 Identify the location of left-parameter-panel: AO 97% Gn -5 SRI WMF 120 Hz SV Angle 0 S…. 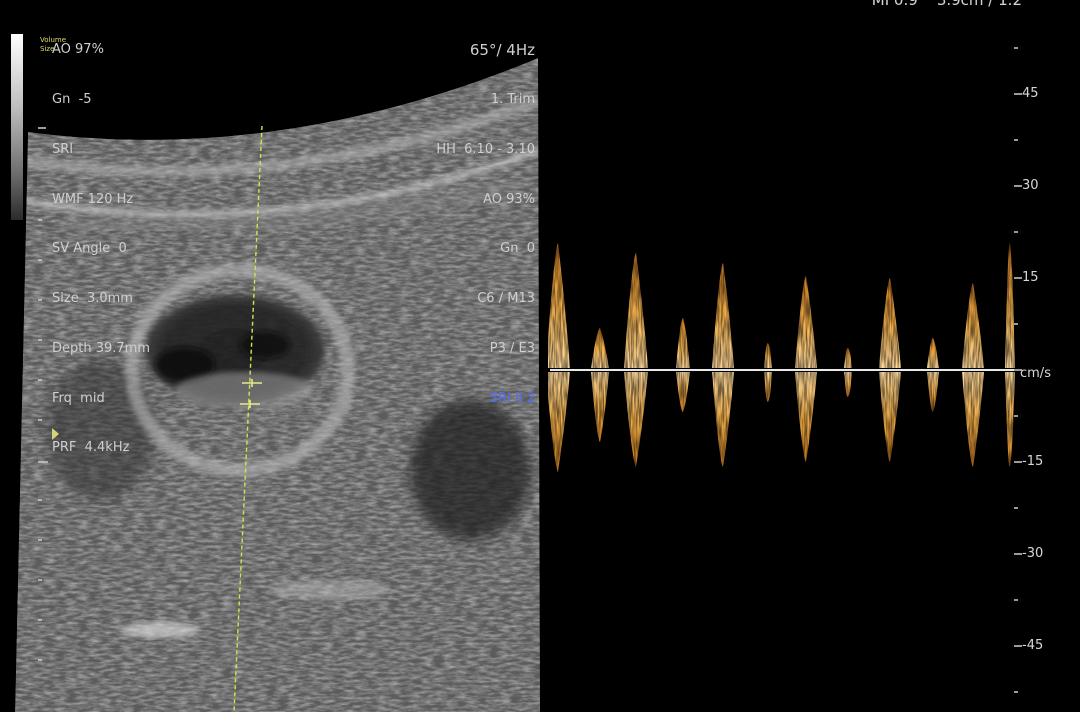
(101, 241).